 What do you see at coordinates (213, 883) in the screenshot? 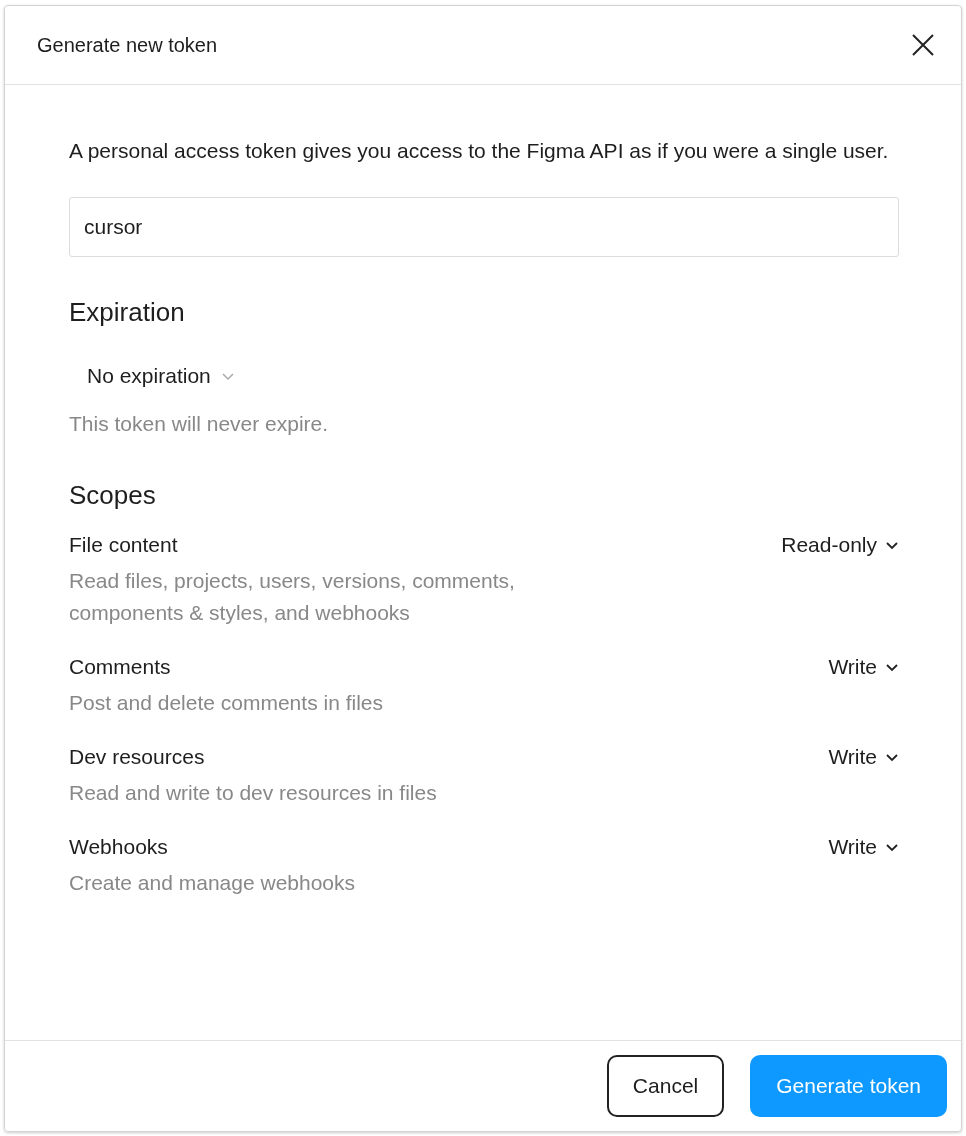
I see `scope-description: Create and manage webhooks` at bounding box center [213, 883].